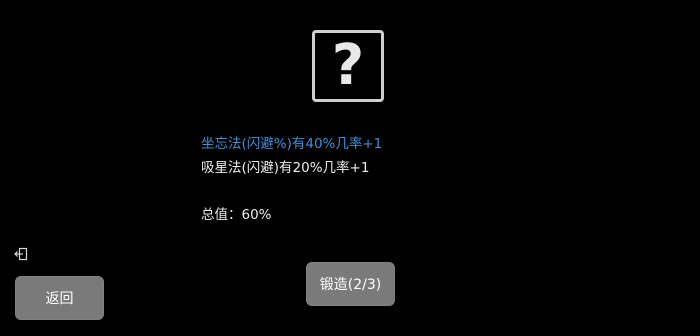 Image resolution: width=700 pixels, height=336 pixels. I want to click on back-button: 返回, so click(59, 298).